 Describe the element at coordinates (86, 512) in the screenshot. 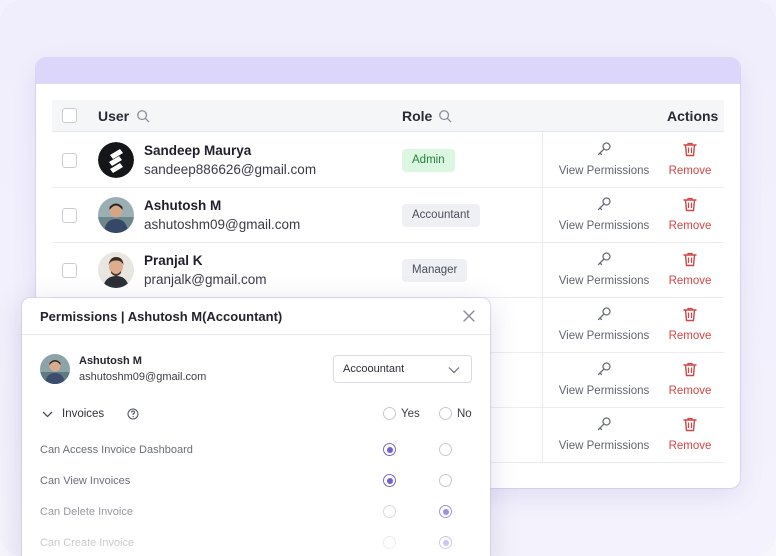

I see `permission-label: Can Delete Invoice` at that location.